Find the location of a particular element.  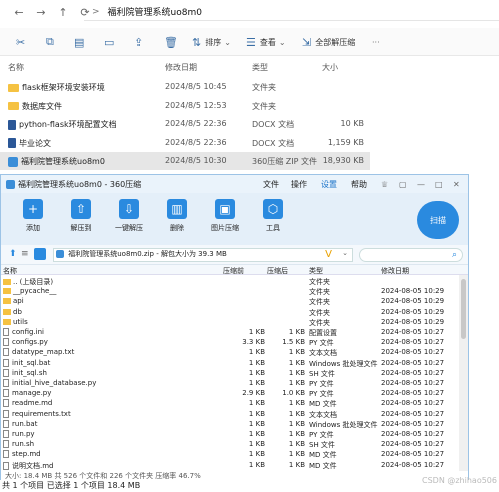

file-date: 2024/8/5 22:36 is located at coordinates (196, 142).